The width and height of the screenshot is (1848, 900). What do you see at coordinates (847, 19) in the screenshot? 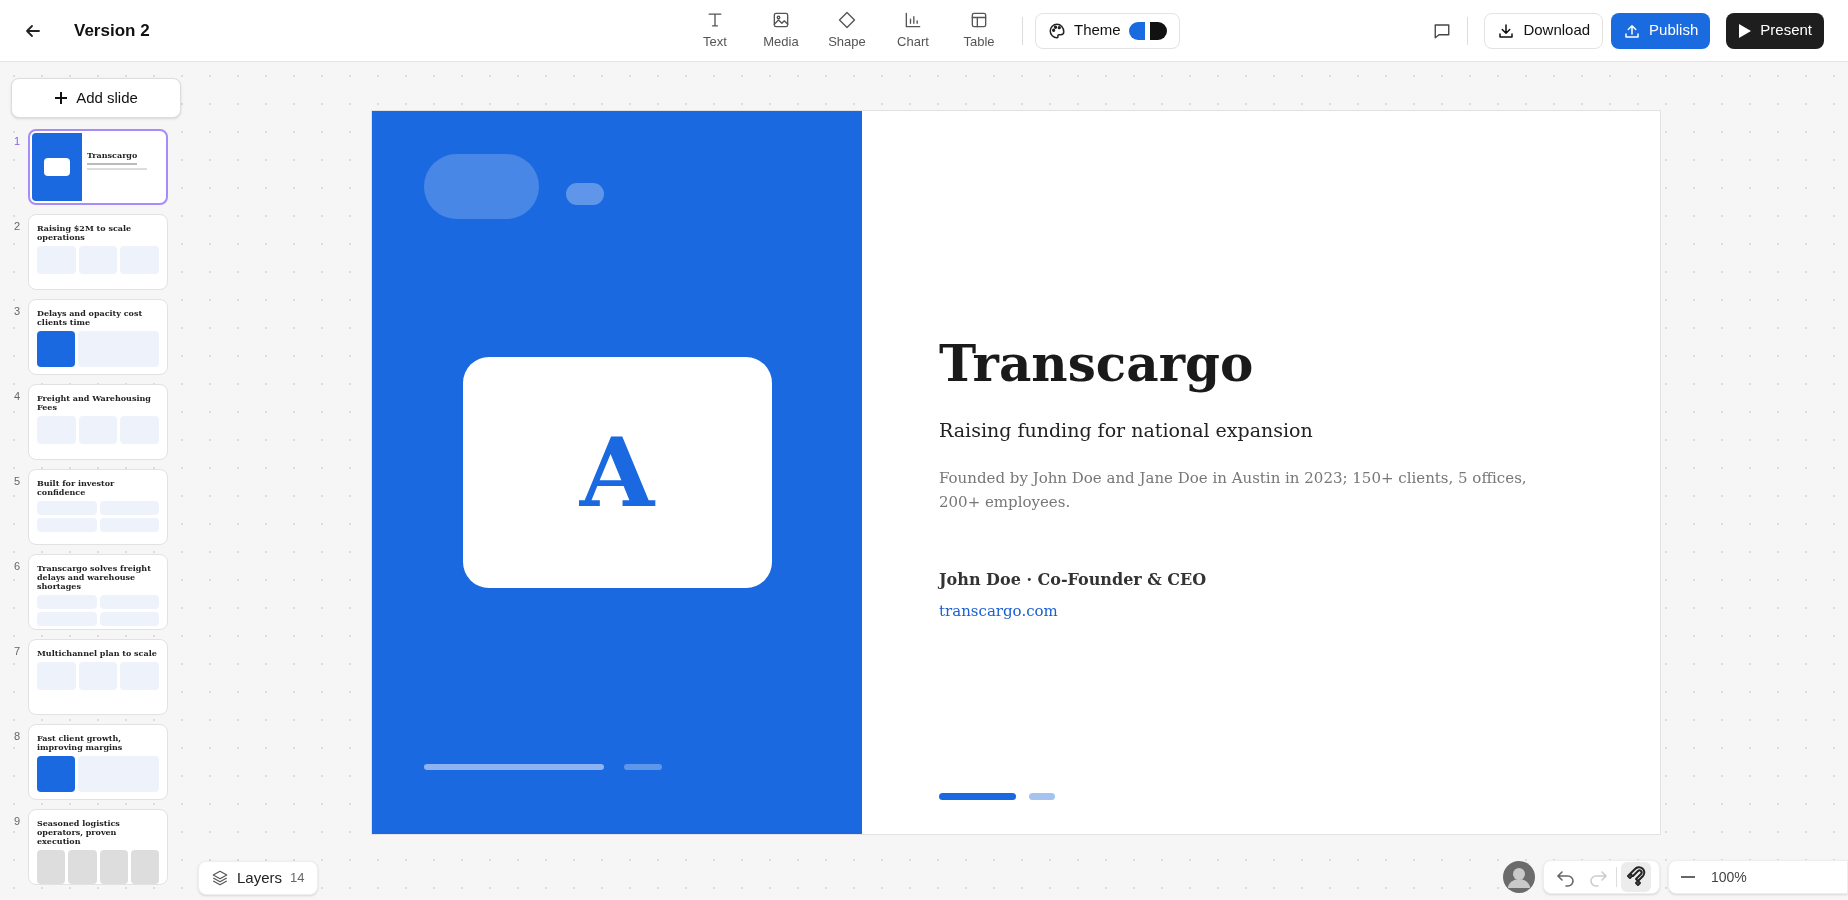
I see `shape-icon` at bounding box center [847, 19].